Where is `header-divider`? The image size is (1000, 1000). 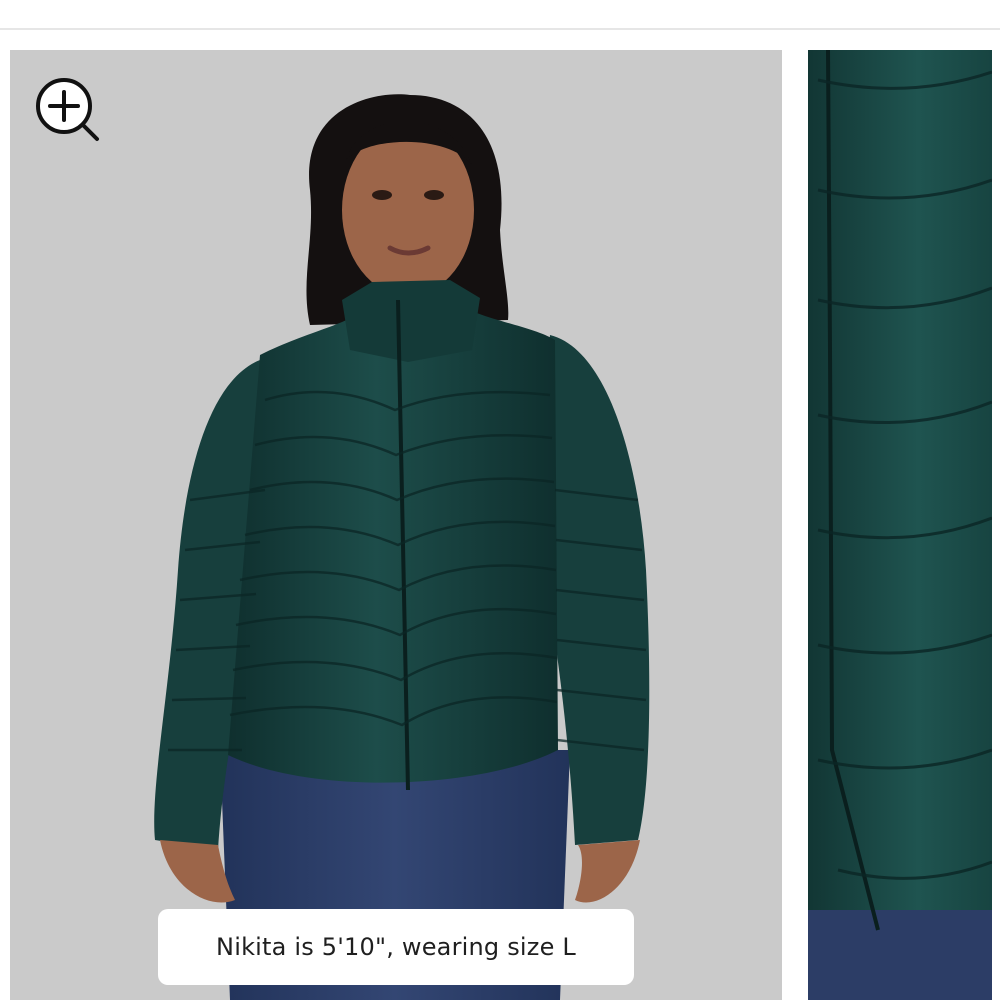
header-divider is located at coordinates (500, 29).